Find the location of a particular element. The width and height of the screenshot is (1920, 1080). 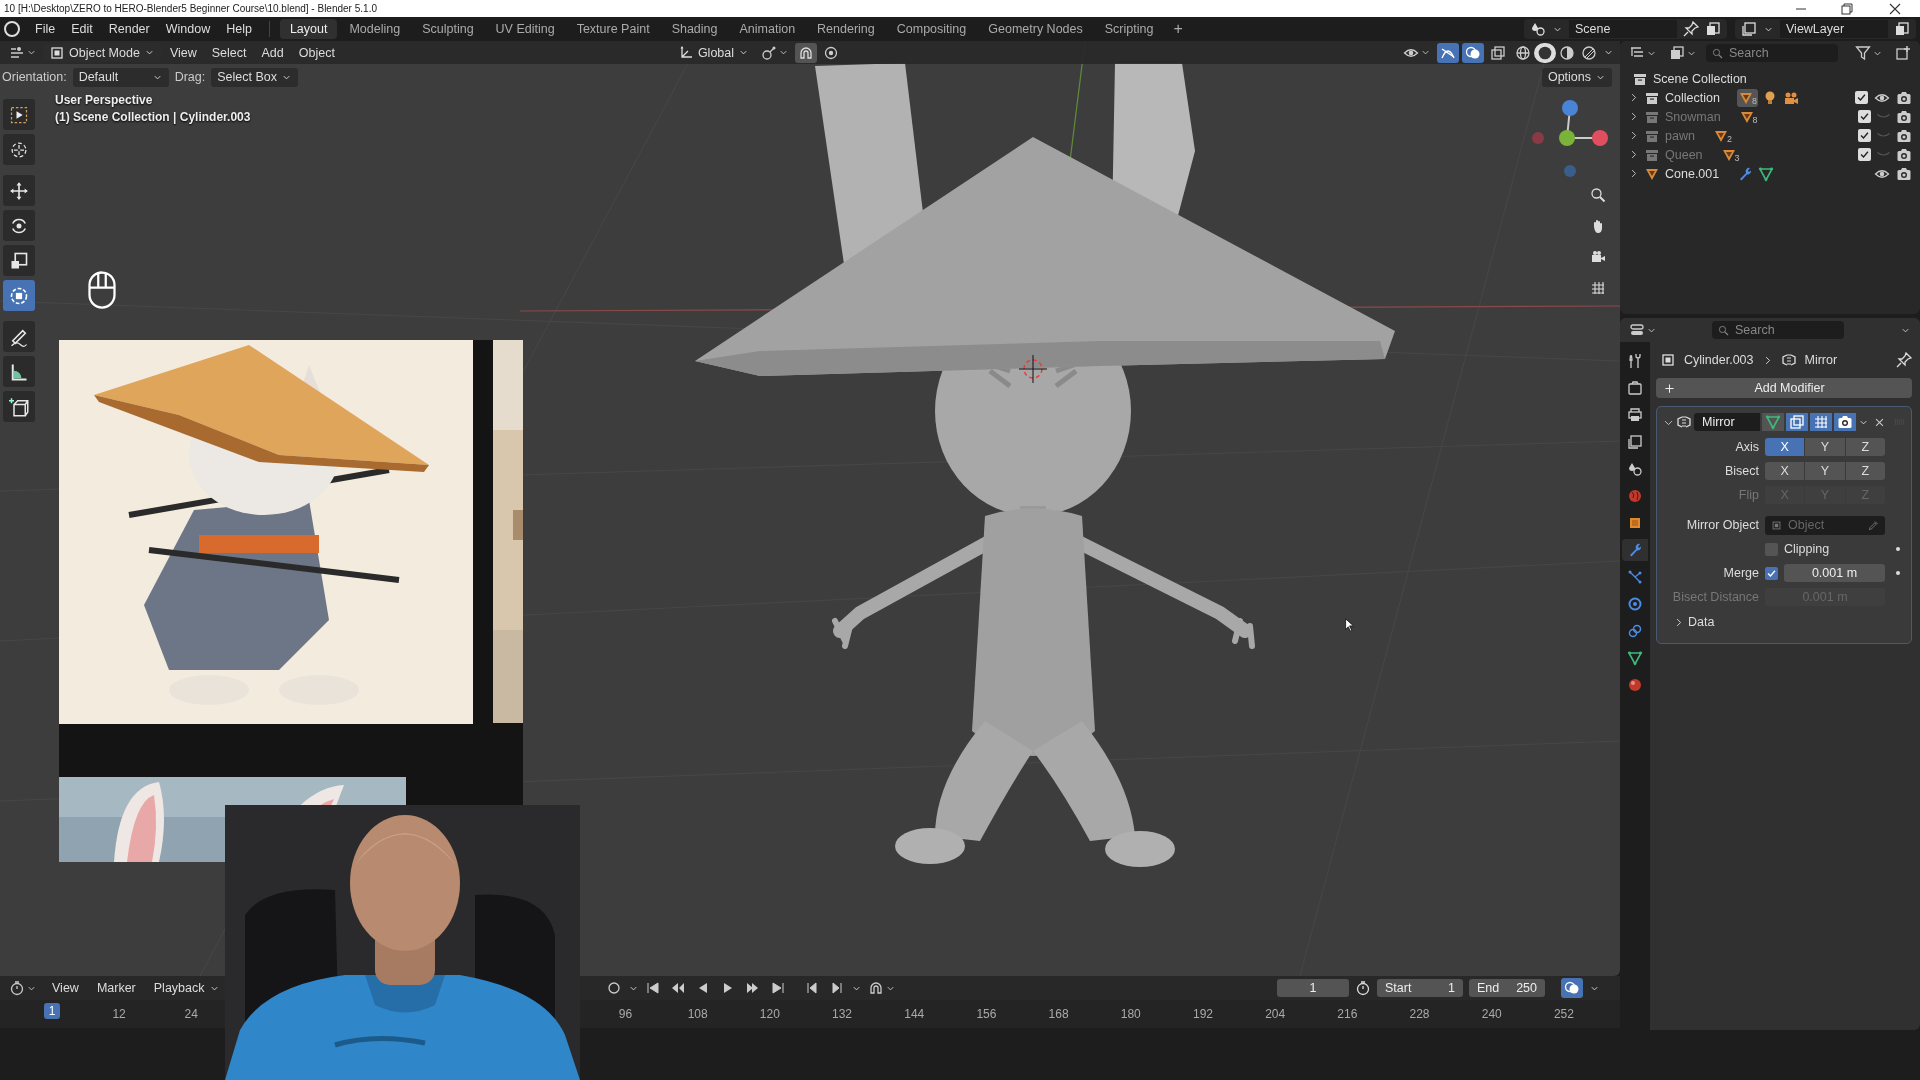

frame-number: 144 is located at coordinates (914, 1014).